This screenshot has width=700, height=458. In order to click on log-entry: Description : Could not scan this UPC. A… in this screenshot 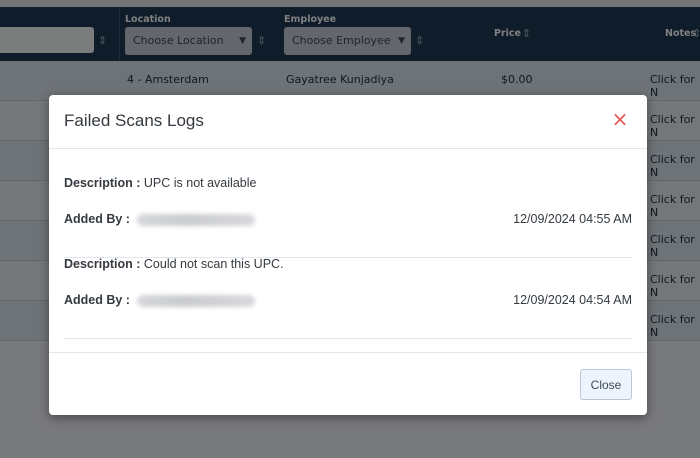, I will do `click(348, 298)`.